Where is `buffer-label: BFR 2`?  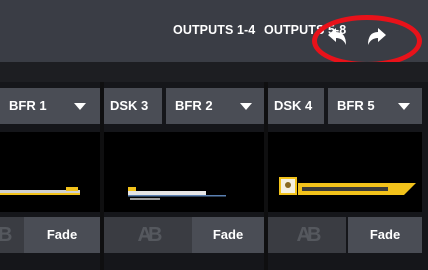 buffer-label: BFR 2 is located at coordinates (194, 105).